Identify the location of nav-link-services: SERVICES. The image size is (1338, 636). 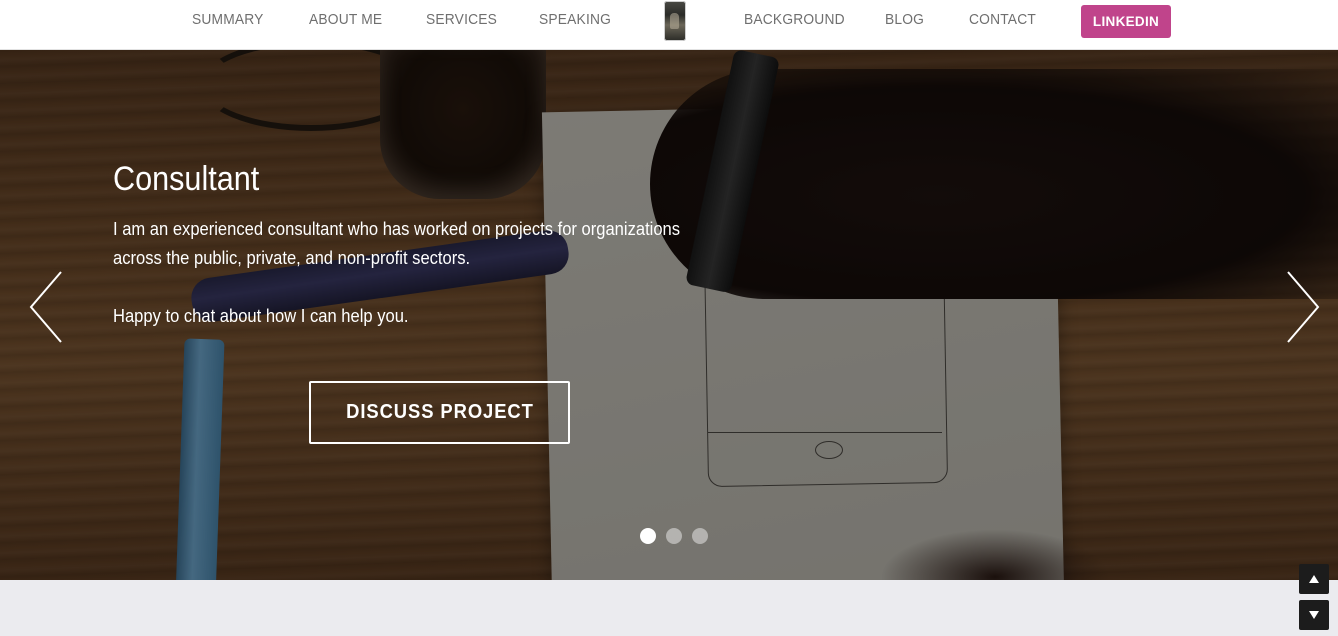
(461, 20).